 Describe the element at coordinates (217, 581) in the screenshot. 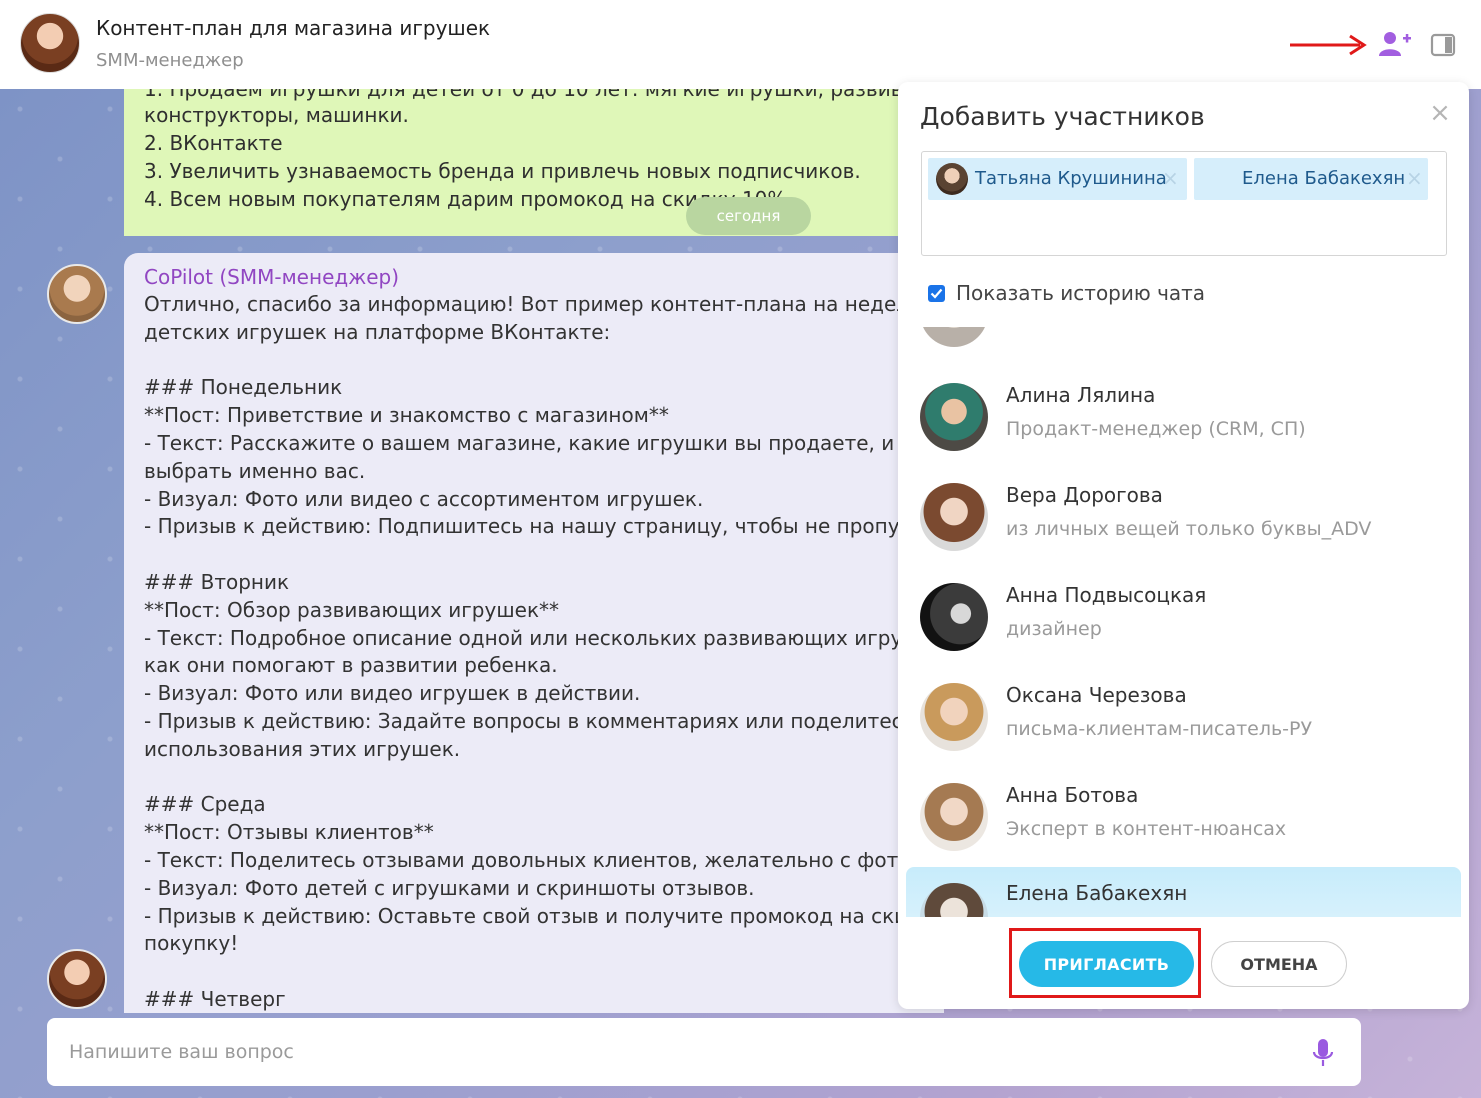

I see `message-line: ### Вторник` at that location.